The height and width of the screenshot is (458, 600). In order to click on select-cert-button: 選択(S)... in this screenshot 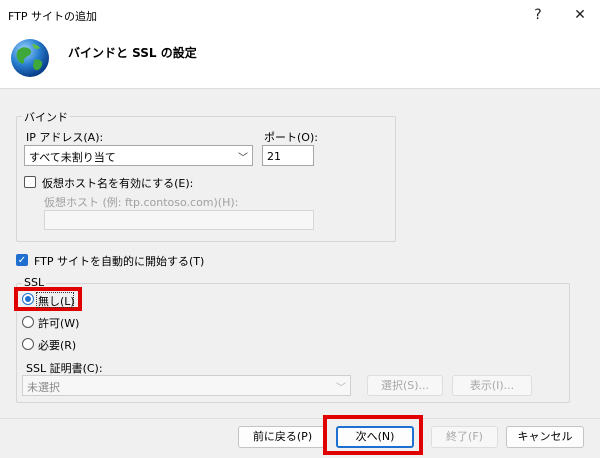, I will do `click(405, 385)`.